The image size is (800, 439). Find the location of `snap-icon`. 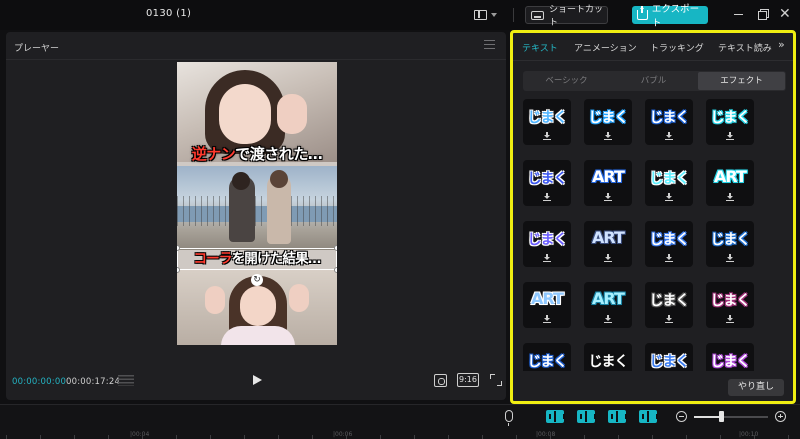

snap-icon is located at coordinates (586, 416).